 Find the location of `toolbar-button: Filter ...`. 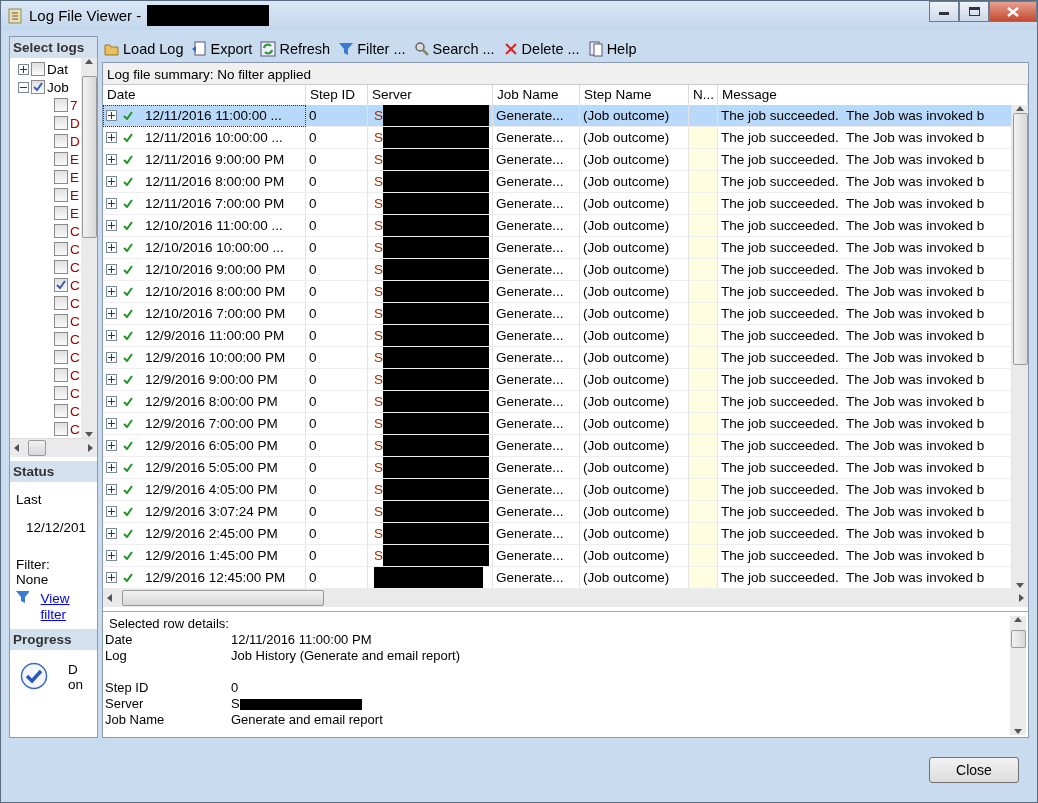

toolbar-button: Filter ... is located at coordinates (372, 49).